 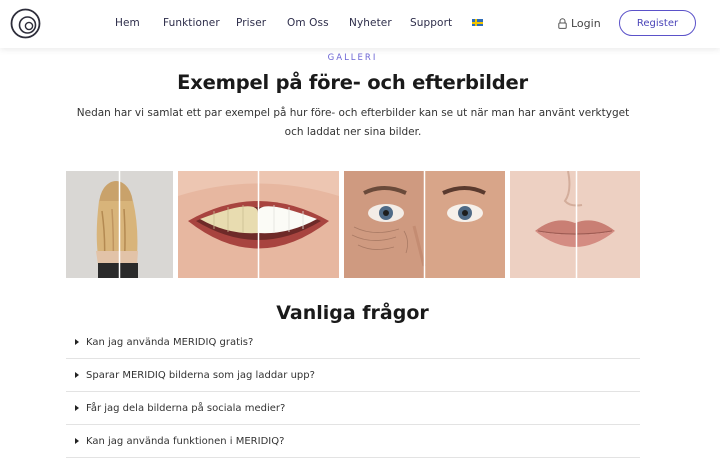 What do you see at coordinates (657, 23) in the screenshot?
I see `register-button: Register` at bounding box center [657, 23].